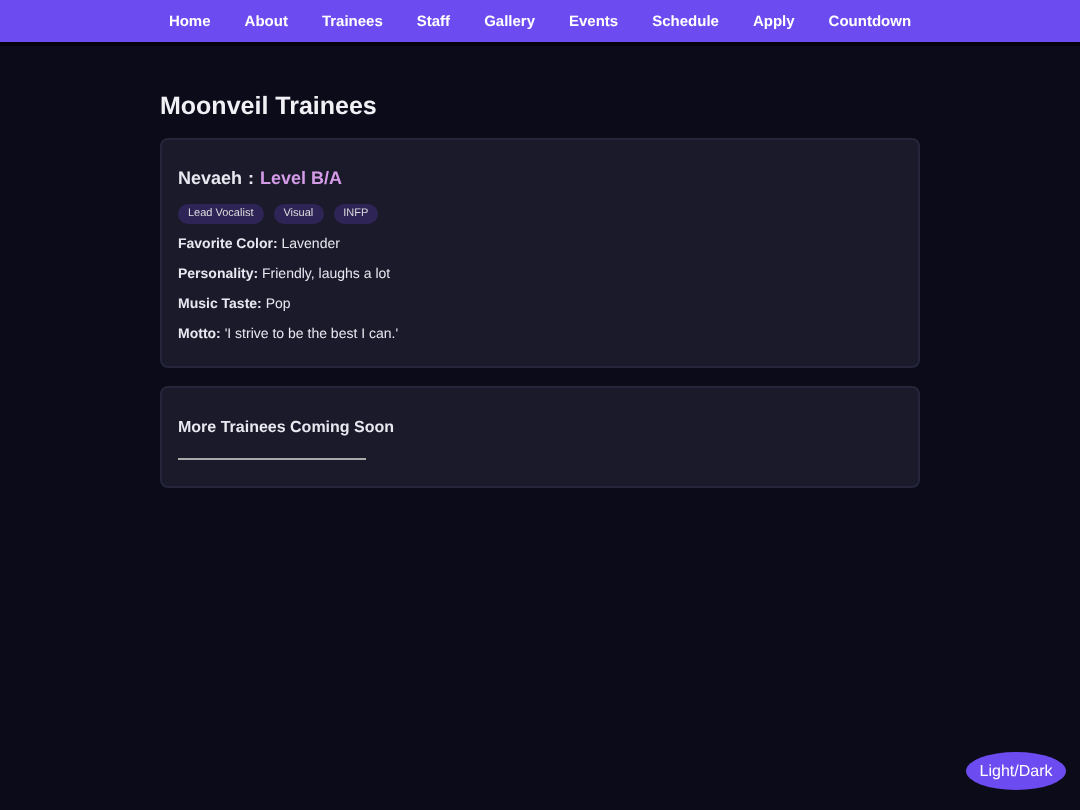 Image resolution: width=1080 pixels, height=810 pixels. What do you see at coordinates (269, 106) in the screenshot?
I see `page-title: Moonveil Trainees` at bounding box center [269, 106].